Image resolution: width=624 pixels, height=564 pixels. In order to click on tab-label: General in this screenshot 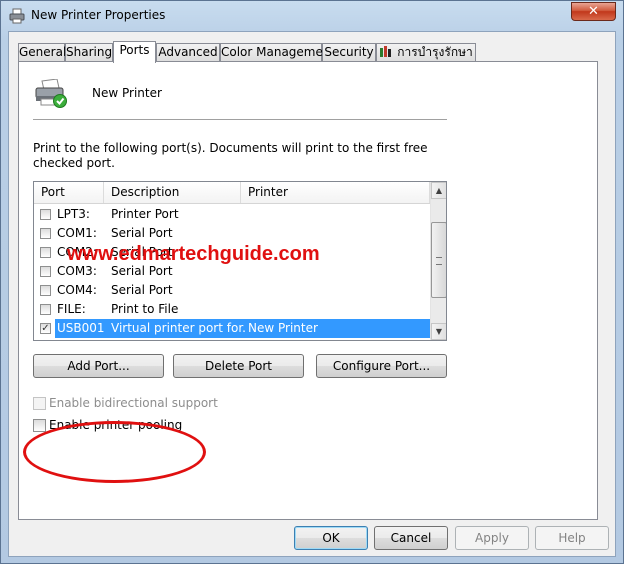, I will do `click(43, 52)`.